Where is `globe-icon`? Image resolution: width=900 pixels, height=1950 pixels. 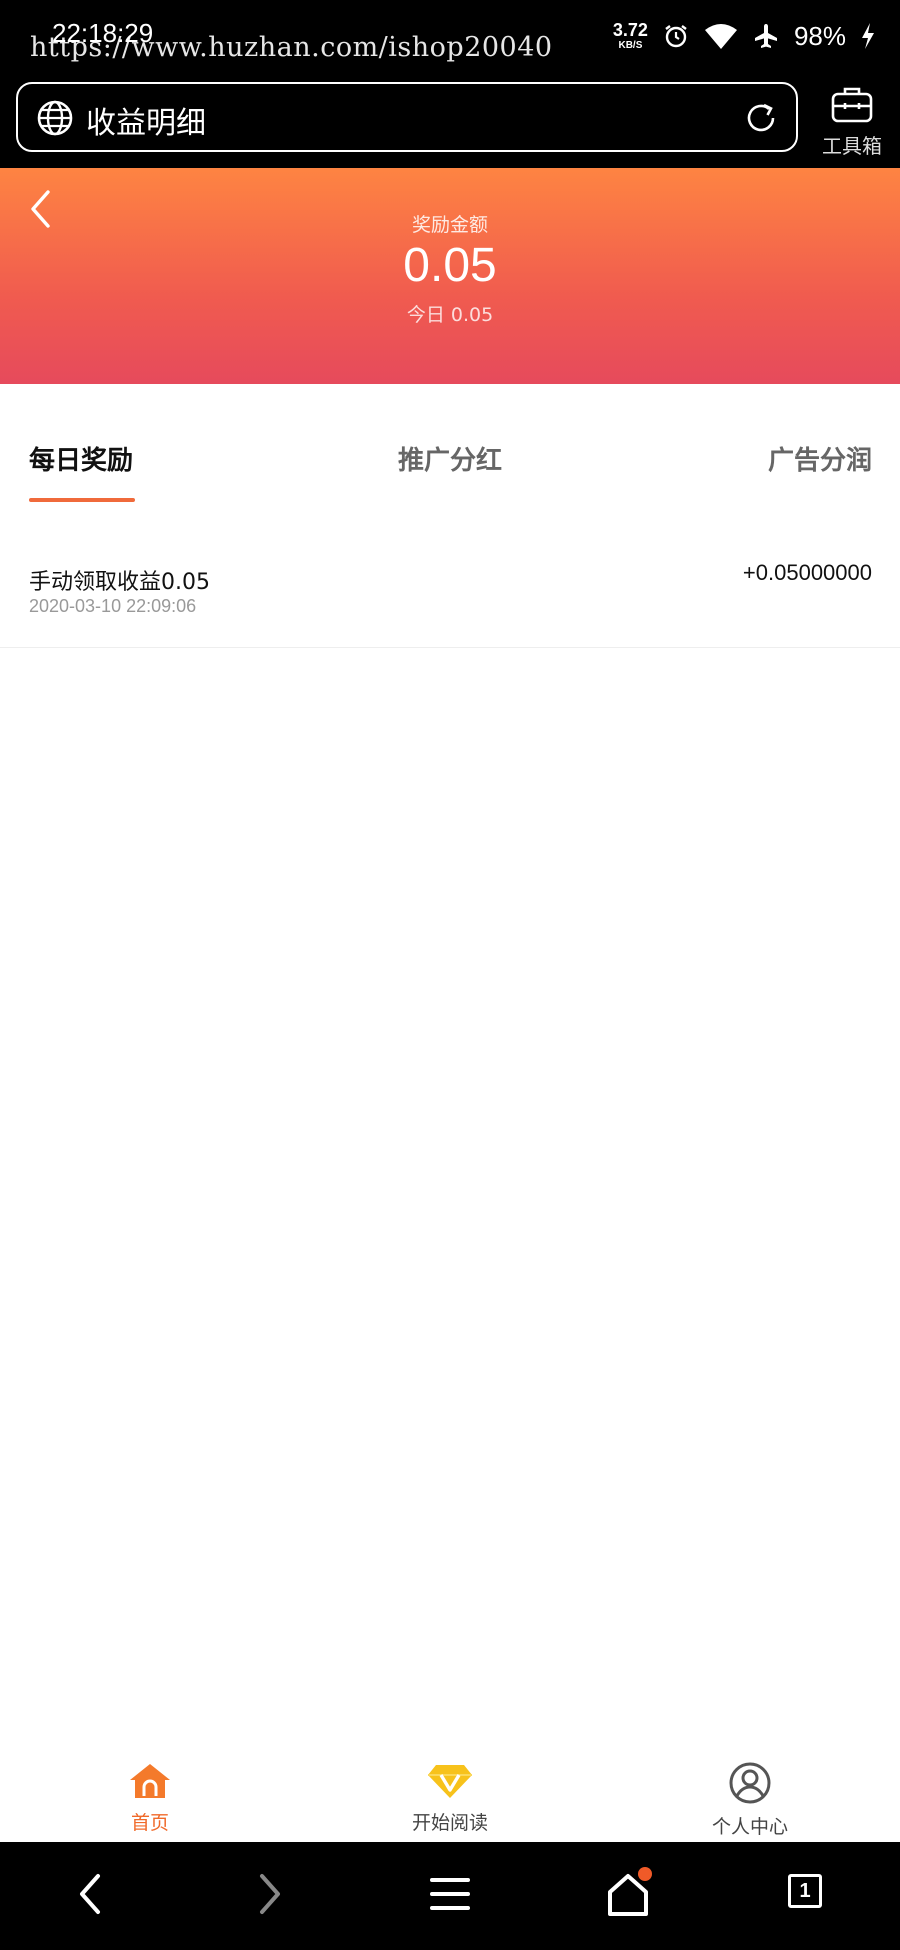 globe-icon is located at coordinates (55, 120).